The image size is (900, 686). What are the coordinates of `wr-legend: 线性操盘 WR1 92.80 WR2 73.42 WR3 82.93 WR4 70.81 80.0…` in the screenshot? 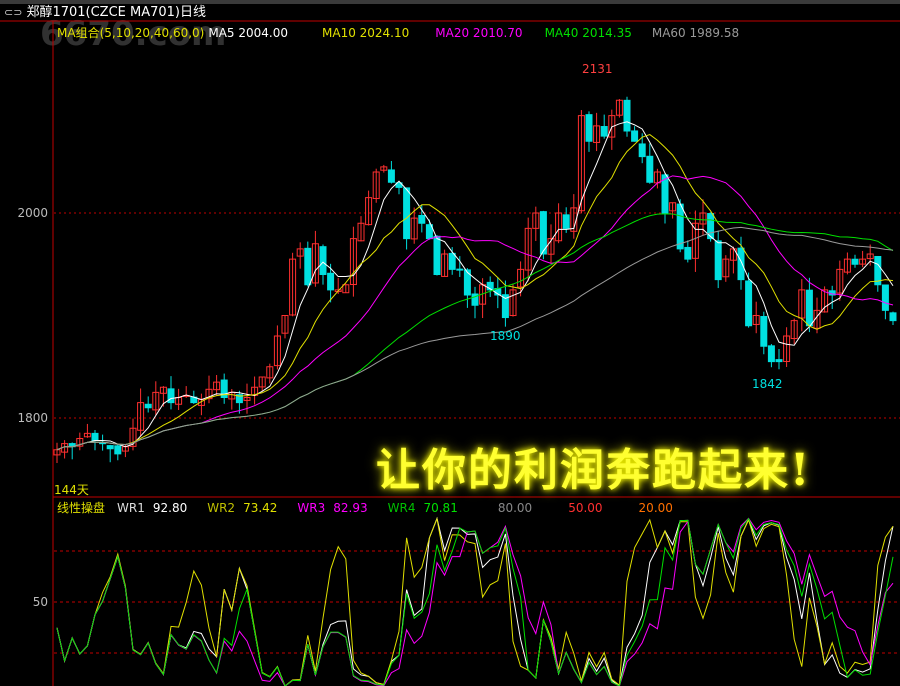 It's located at (369, 507).